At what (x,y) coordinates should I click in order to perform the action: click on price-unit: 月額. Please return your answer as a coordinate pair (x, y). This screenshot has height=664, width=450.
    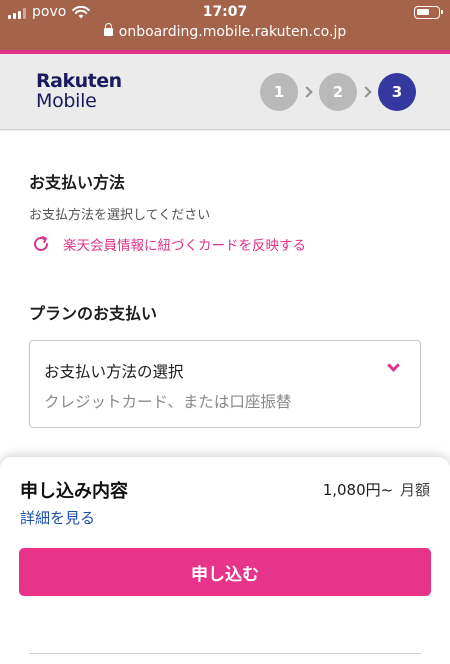
    Looking at the image, I should click on (414, 490).